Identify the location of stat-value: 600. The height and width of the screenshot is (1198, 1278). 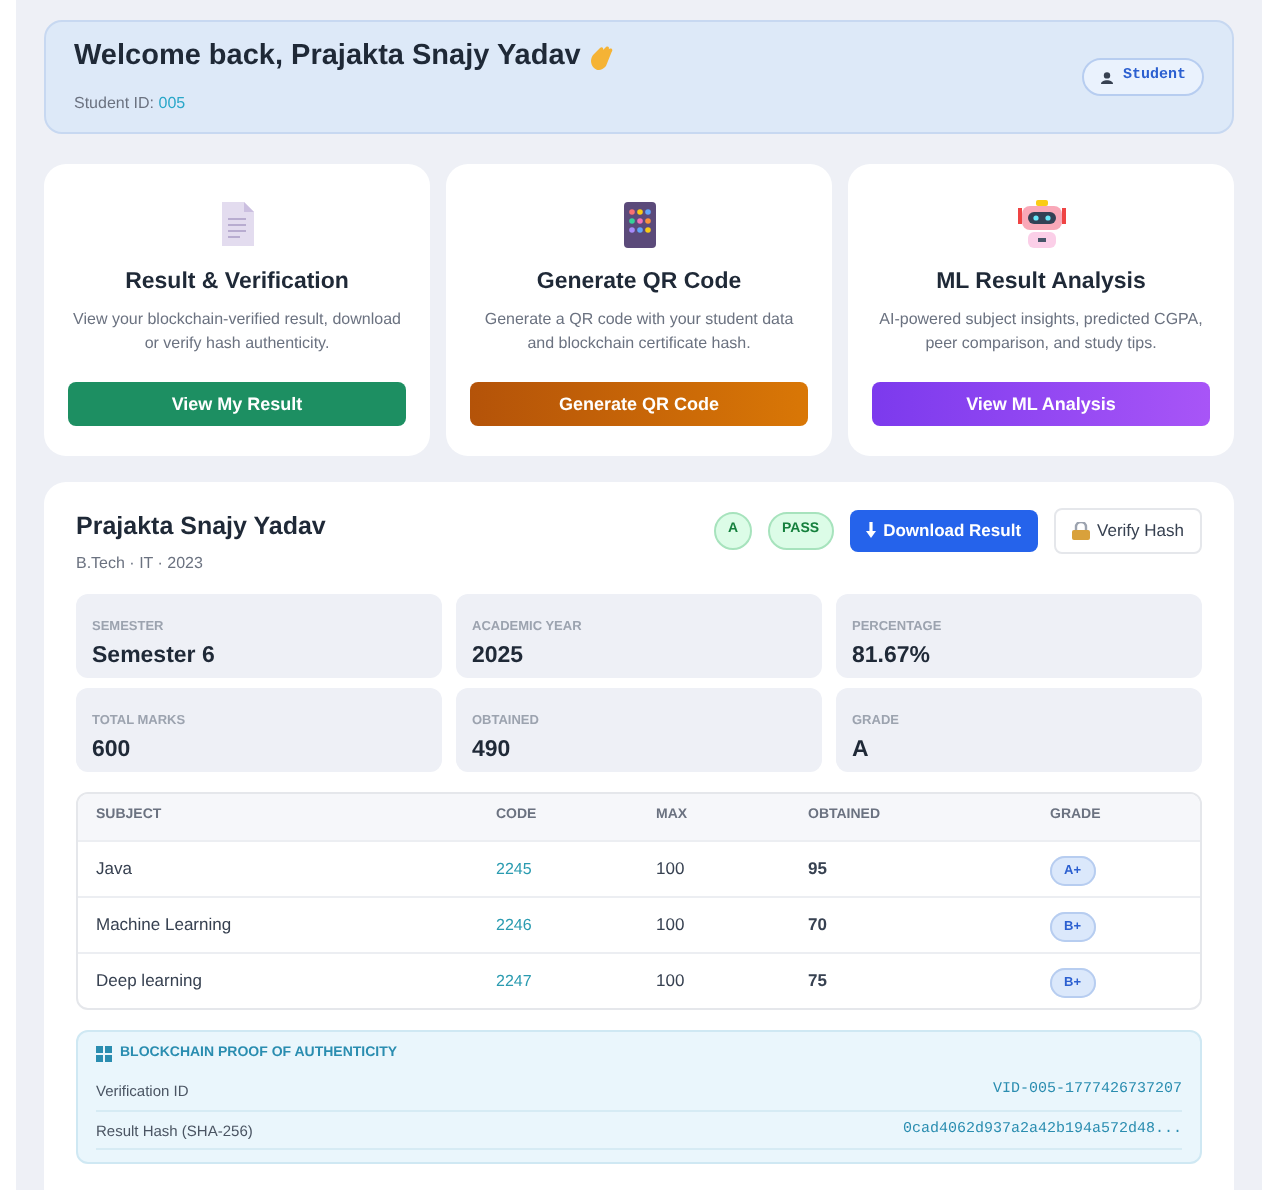
(111, 749).